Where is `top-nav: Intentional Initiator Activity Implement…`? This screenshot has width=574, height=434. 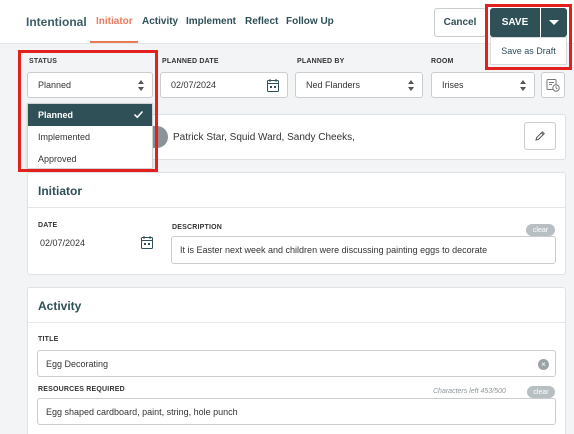 top-nav: Intentional Initiator Activity Implement… is located at coordinates (287, 22).